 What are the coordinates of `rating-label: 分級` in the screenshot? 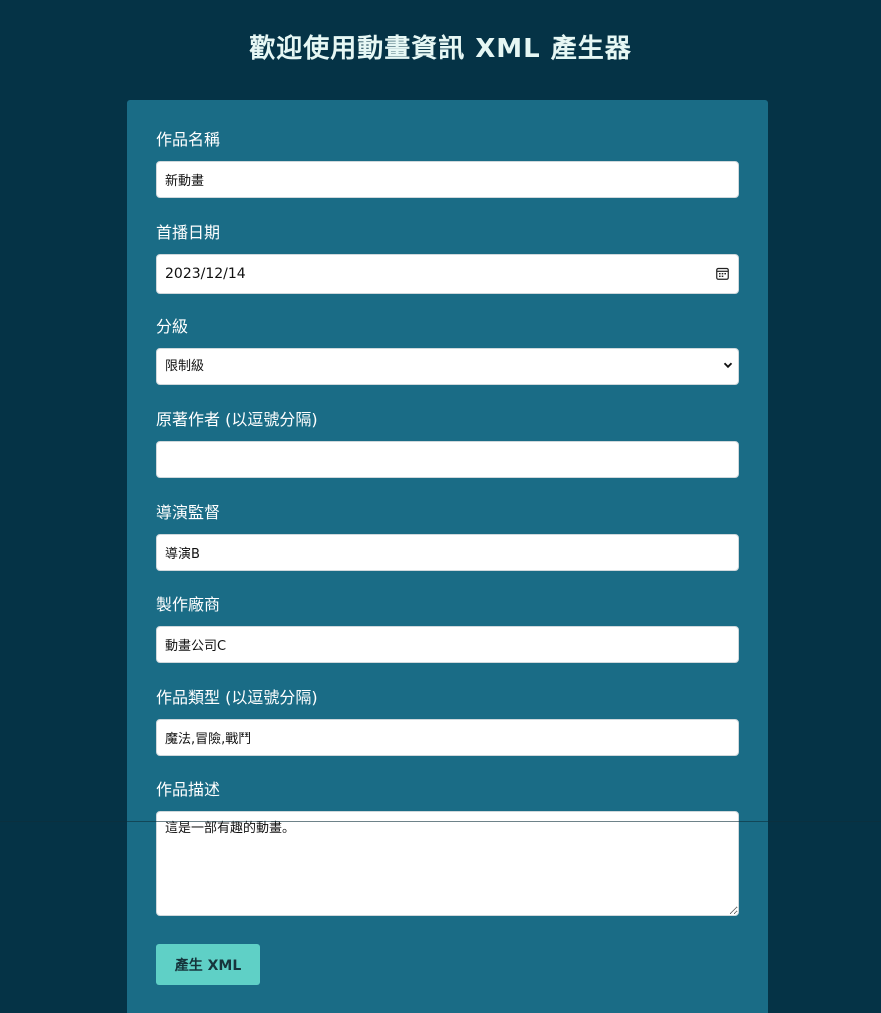 It's located at (172, 326).